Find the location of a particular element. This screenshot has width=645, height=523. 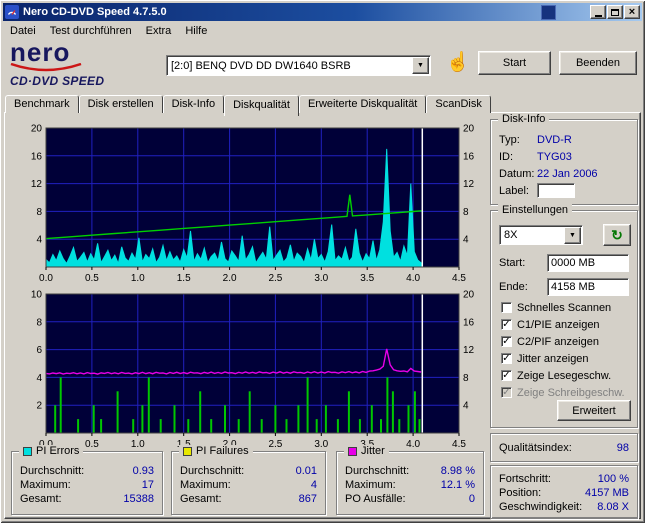

start-mb-field is located at coordinates (588, 263).